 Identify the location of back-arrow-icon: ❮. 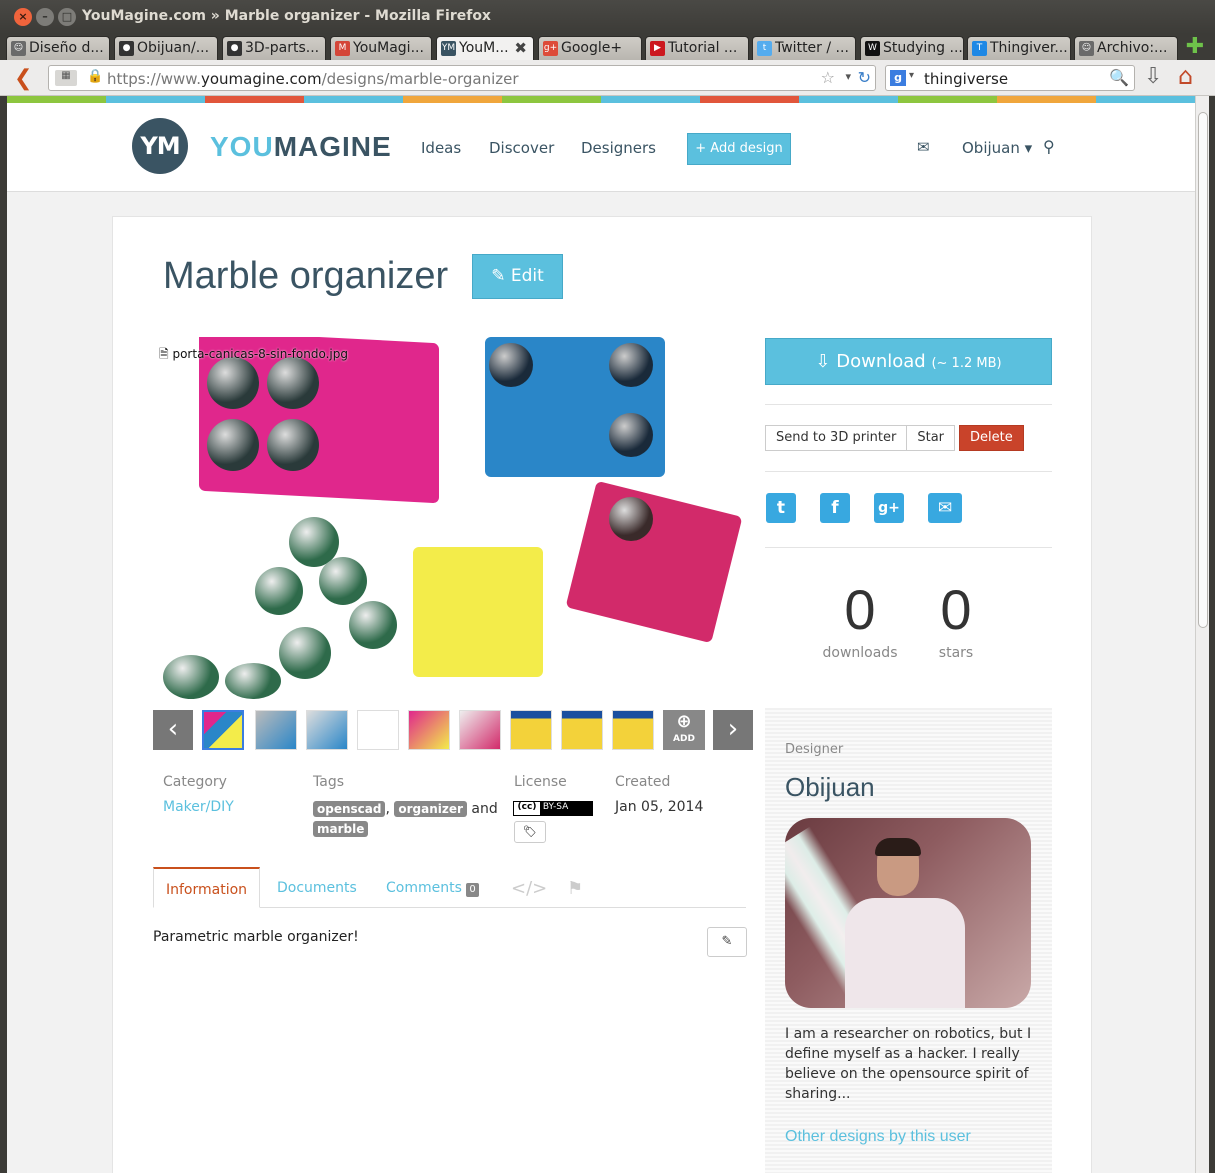
(23, 78).